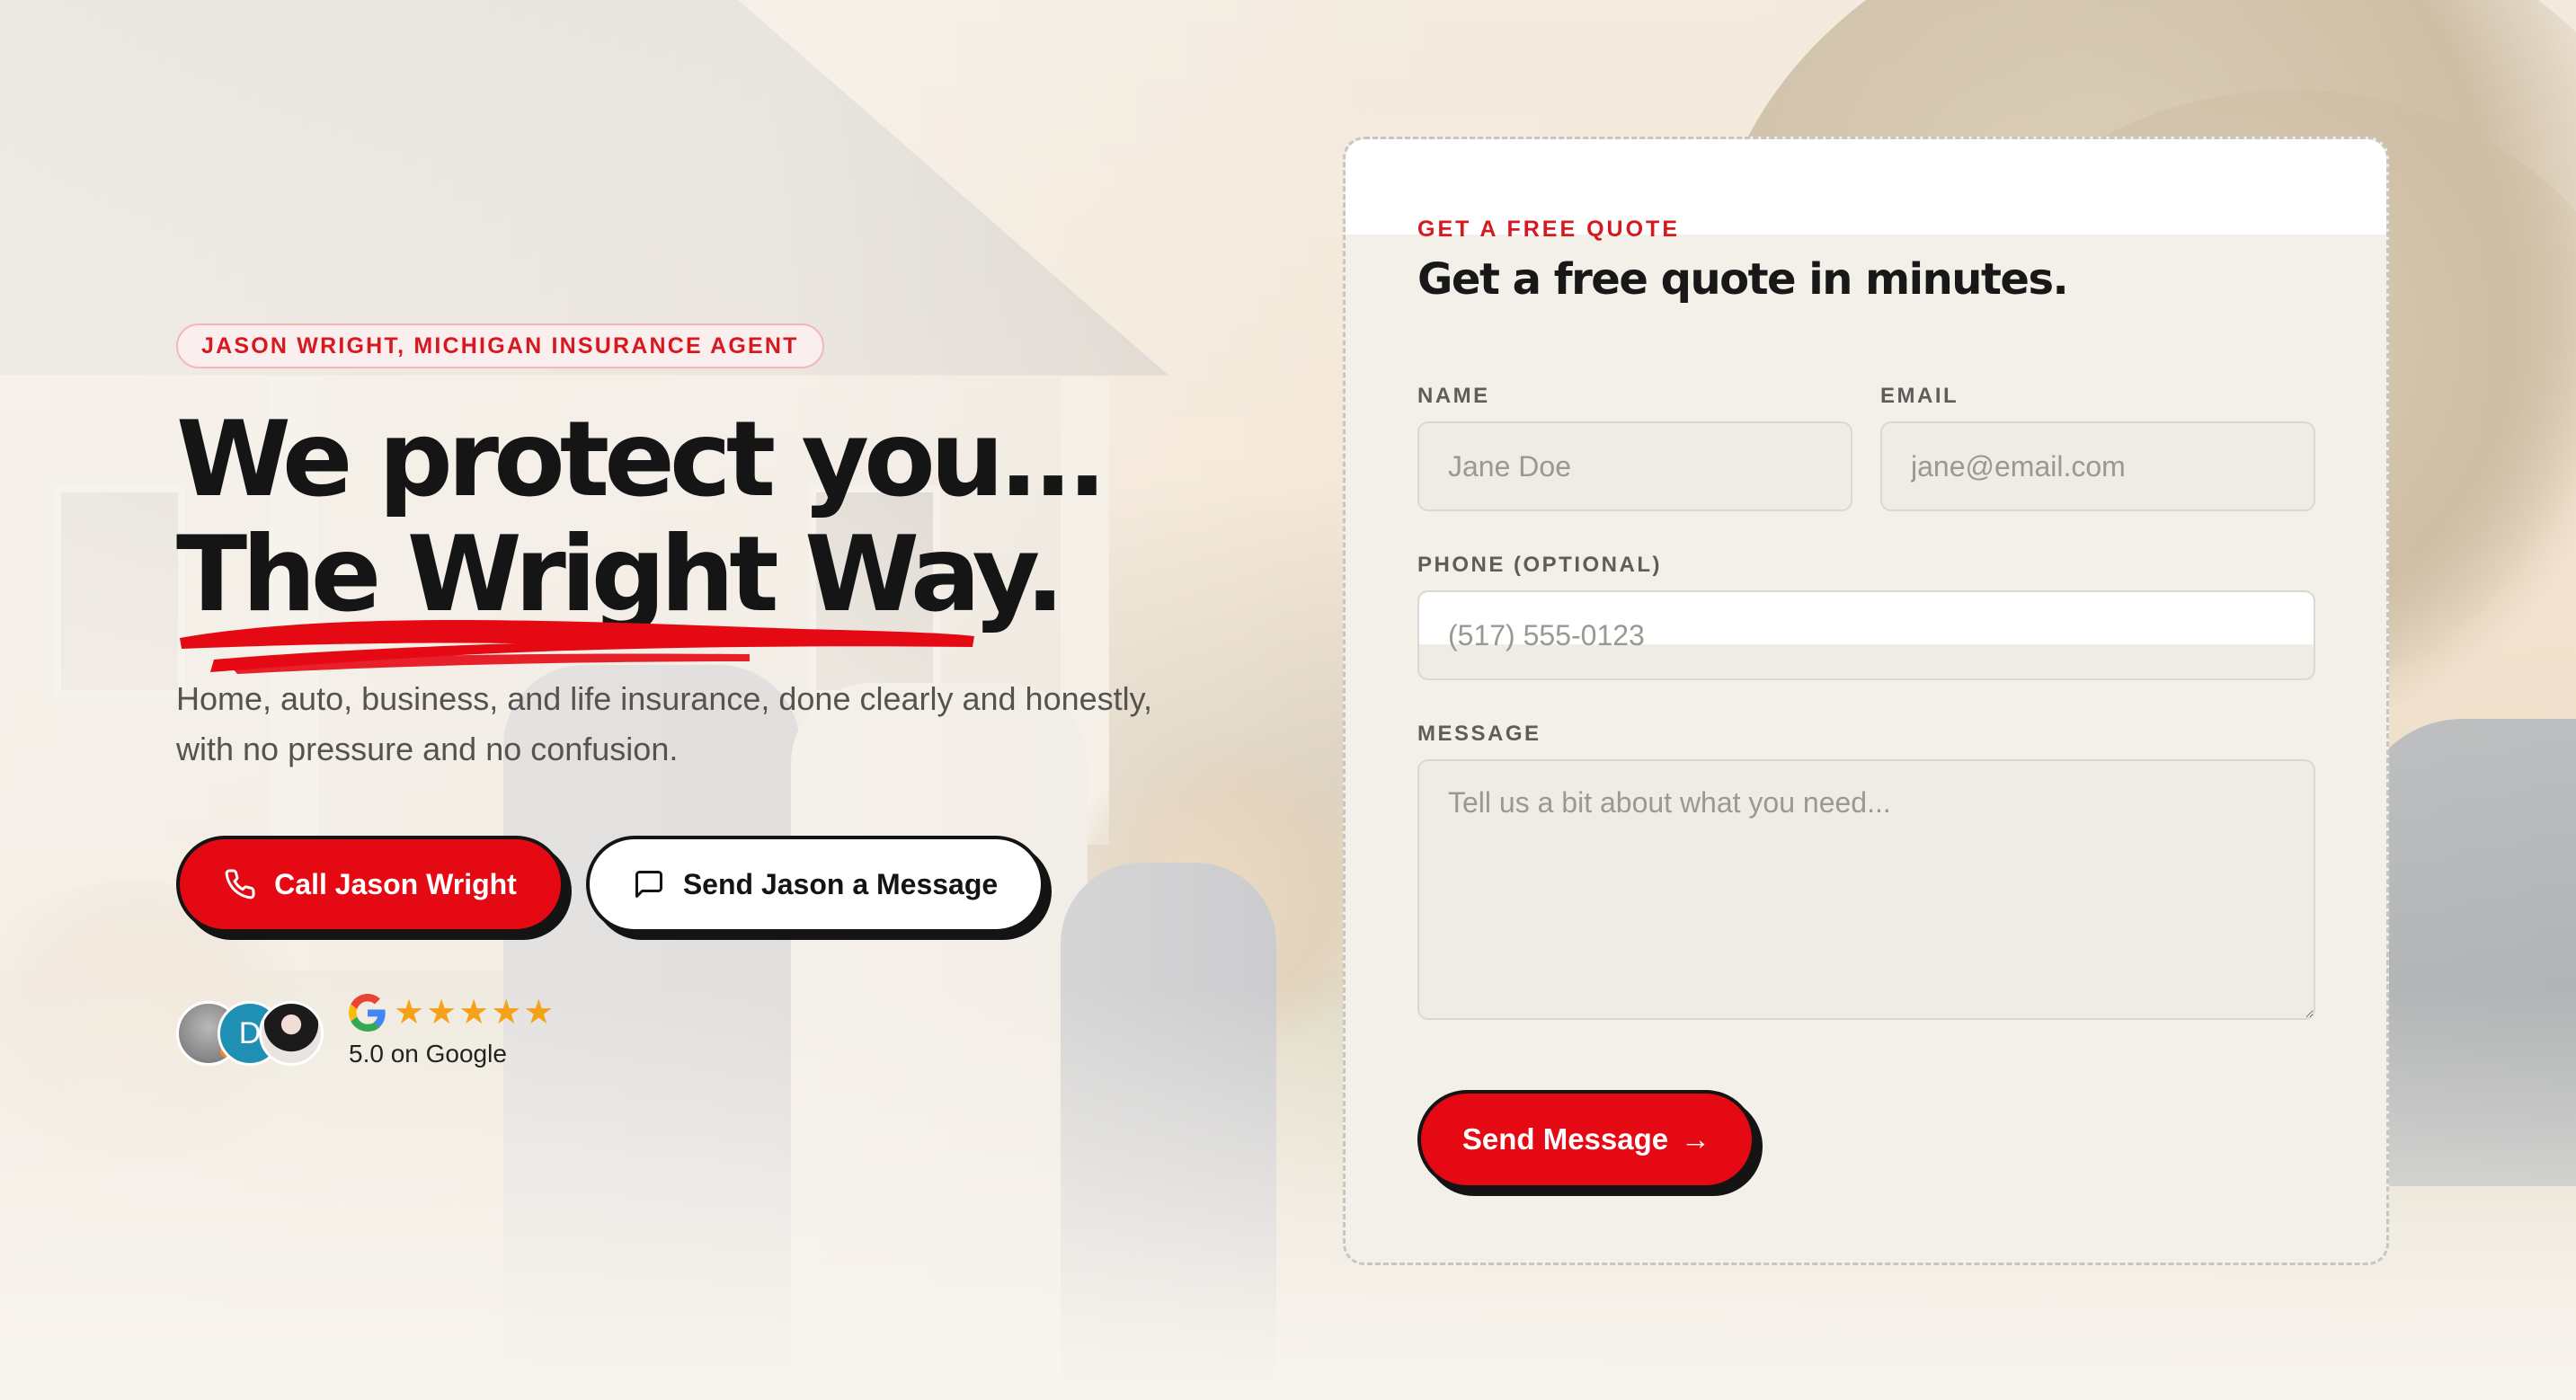 This screenshot has width=2576, height=1400. Describe the element at coordinates (1479, 734) in the screenshot. I see `message-label: MESSAGE` at that location.